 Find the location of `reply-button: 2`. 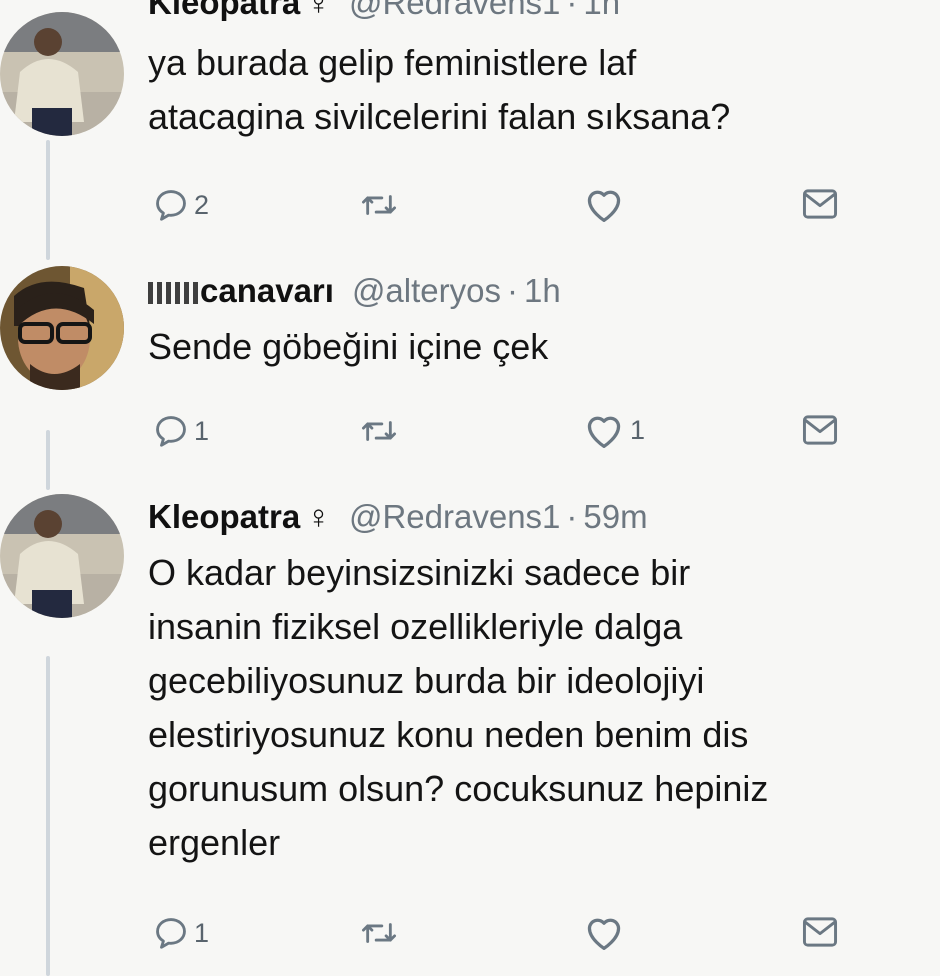

reply-button: 2 is located at coordinates (180, 205).